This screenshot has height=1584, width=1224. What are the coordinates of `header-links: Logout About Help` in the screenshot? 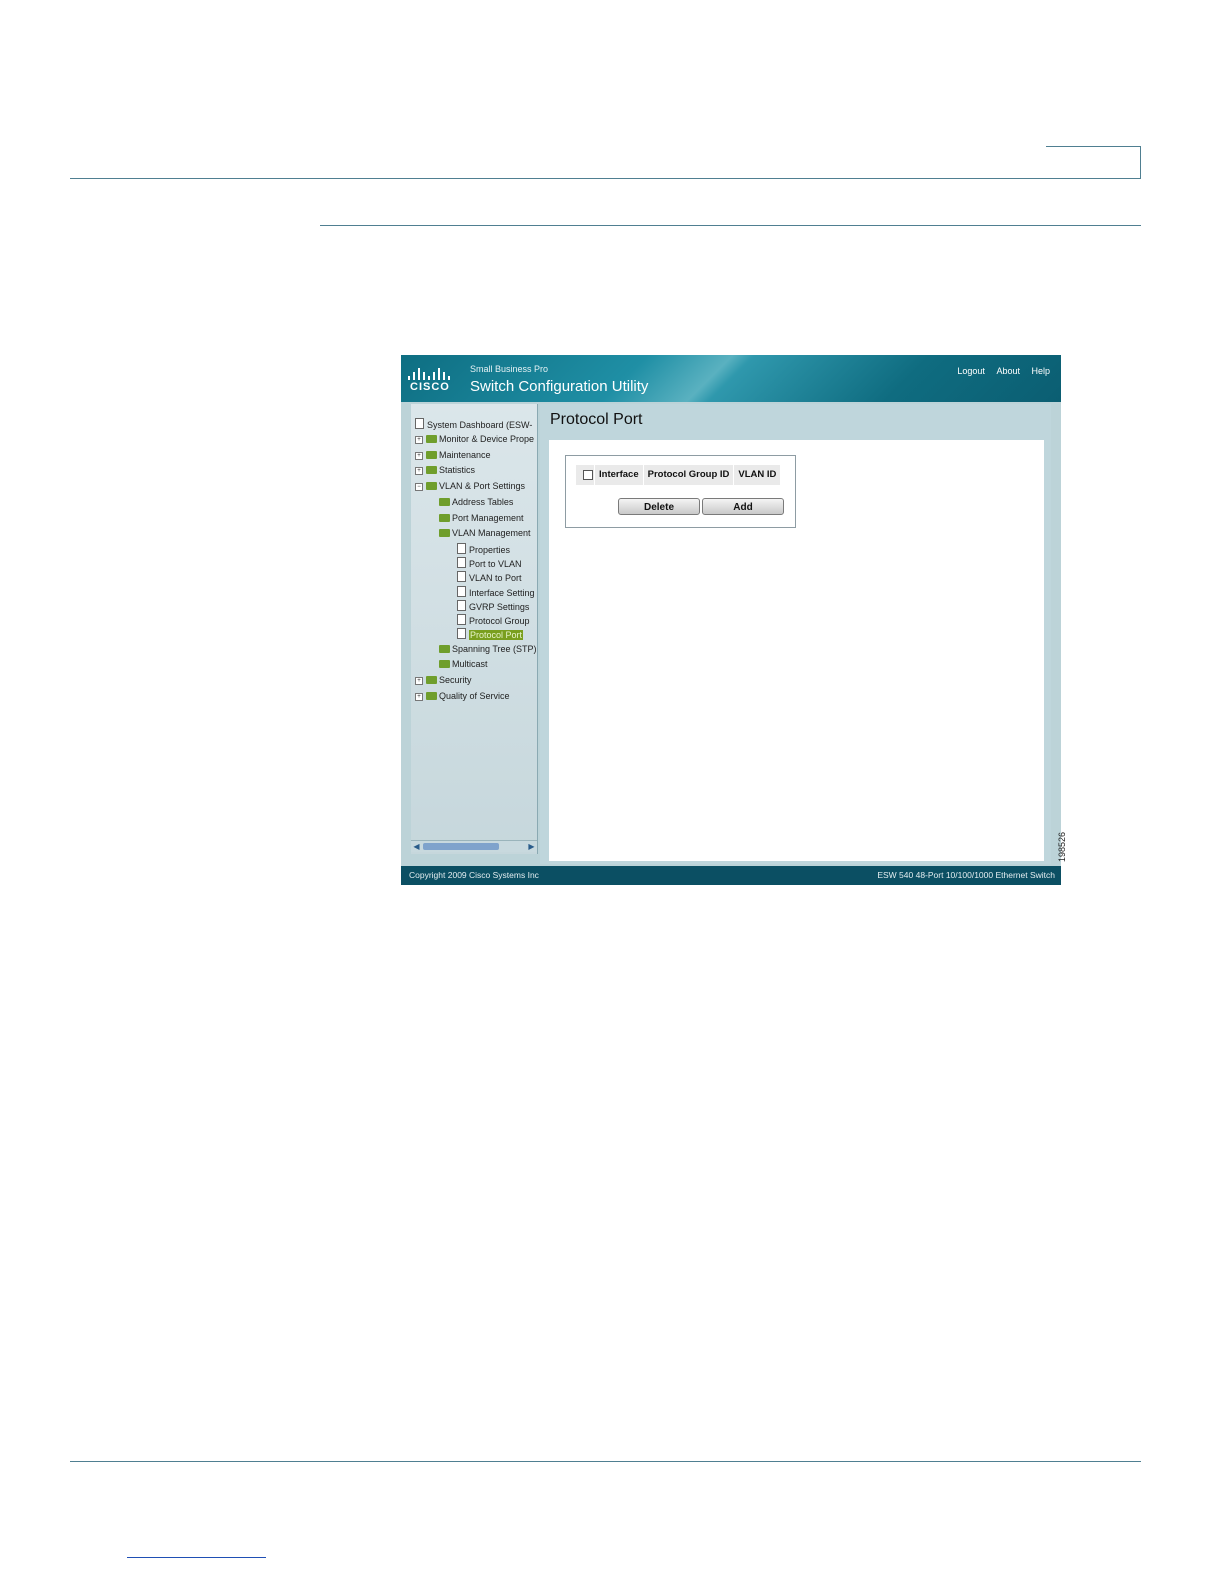 It's located at (999, 371).